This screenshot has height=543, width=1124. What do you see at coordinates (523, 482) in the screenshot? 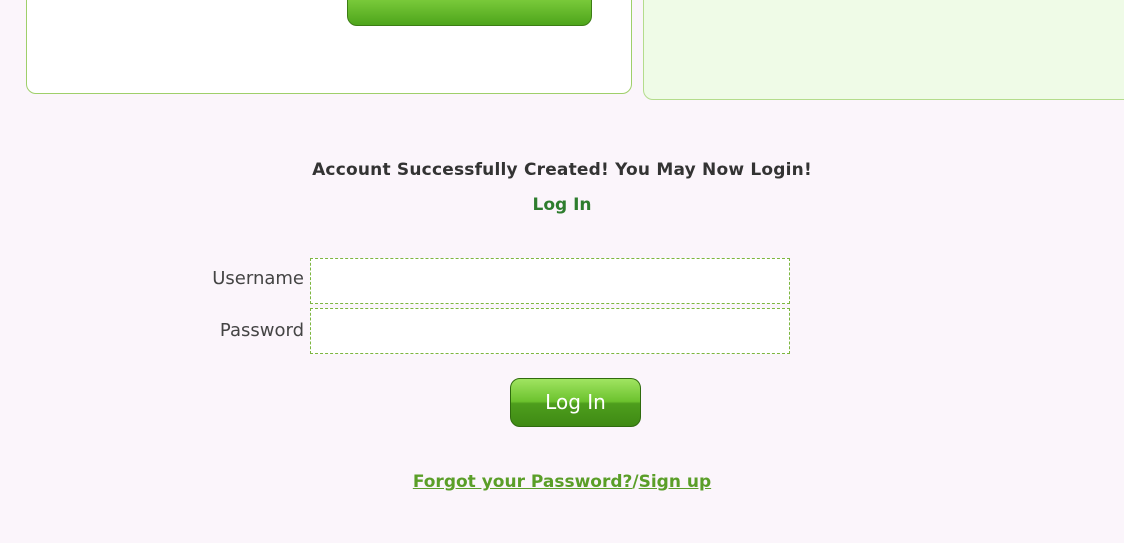
I see `forgot-password-link: Forgot your Password?` at bounding box center [523, 482].